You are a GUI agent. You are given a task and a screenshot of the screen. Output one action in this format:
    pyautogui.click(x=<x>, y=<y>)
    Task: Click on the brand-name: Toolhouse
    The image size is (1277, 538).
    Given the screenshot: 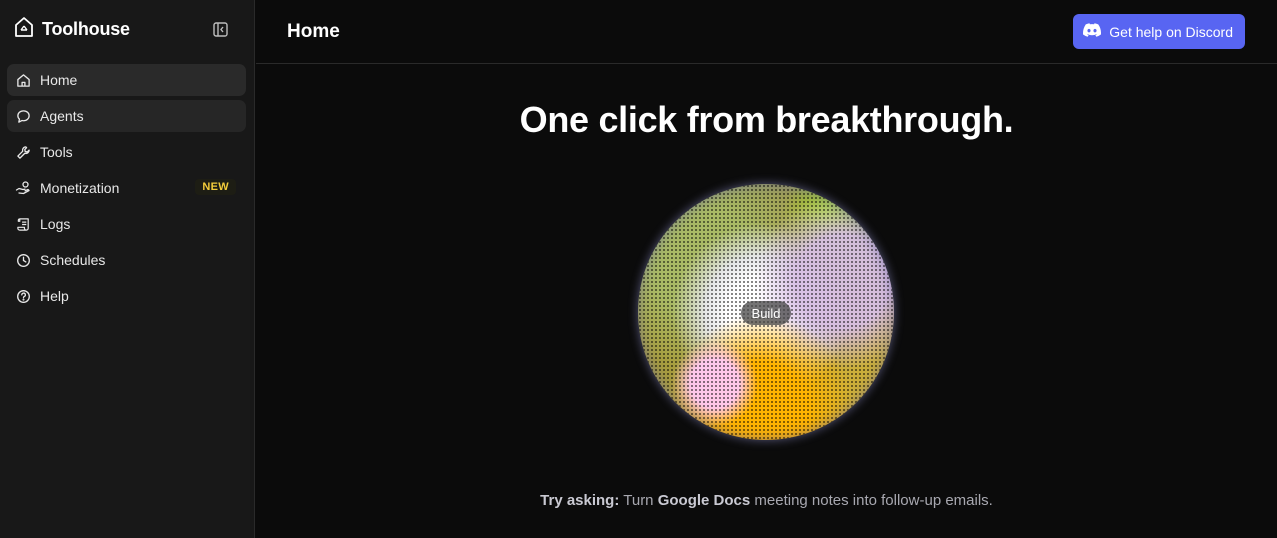 What is the action you would take?
    pyautogui.click(x=86, y=28)
    